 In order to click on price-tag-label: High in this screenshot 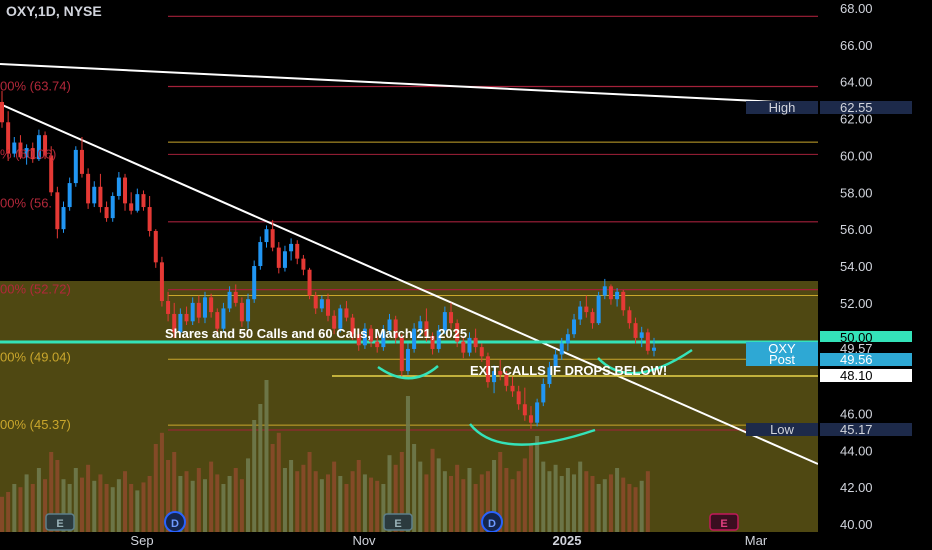, I will do `click(782, 107)`.